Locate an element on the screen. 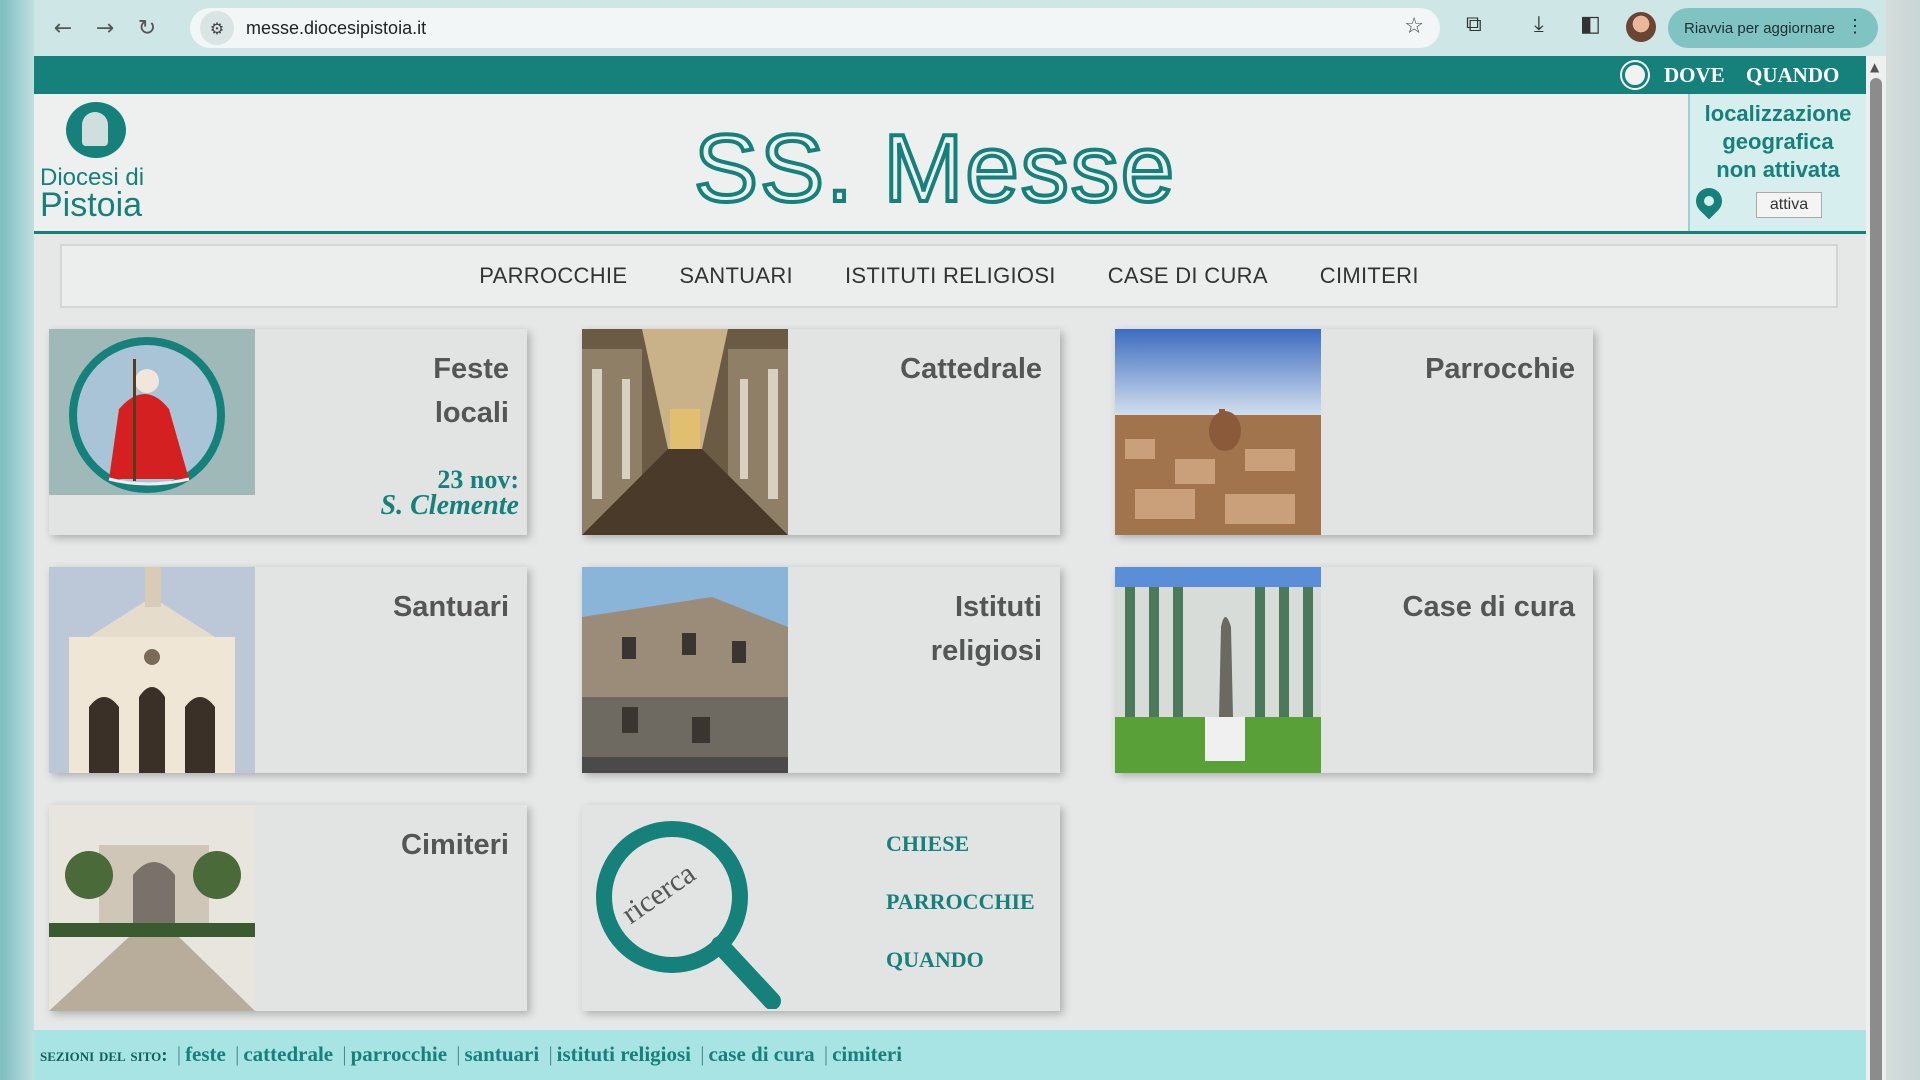 The height and width of the screenshot is (1080, 1920). footer-link-case: case di cura is located at coordinates (761, 1054).